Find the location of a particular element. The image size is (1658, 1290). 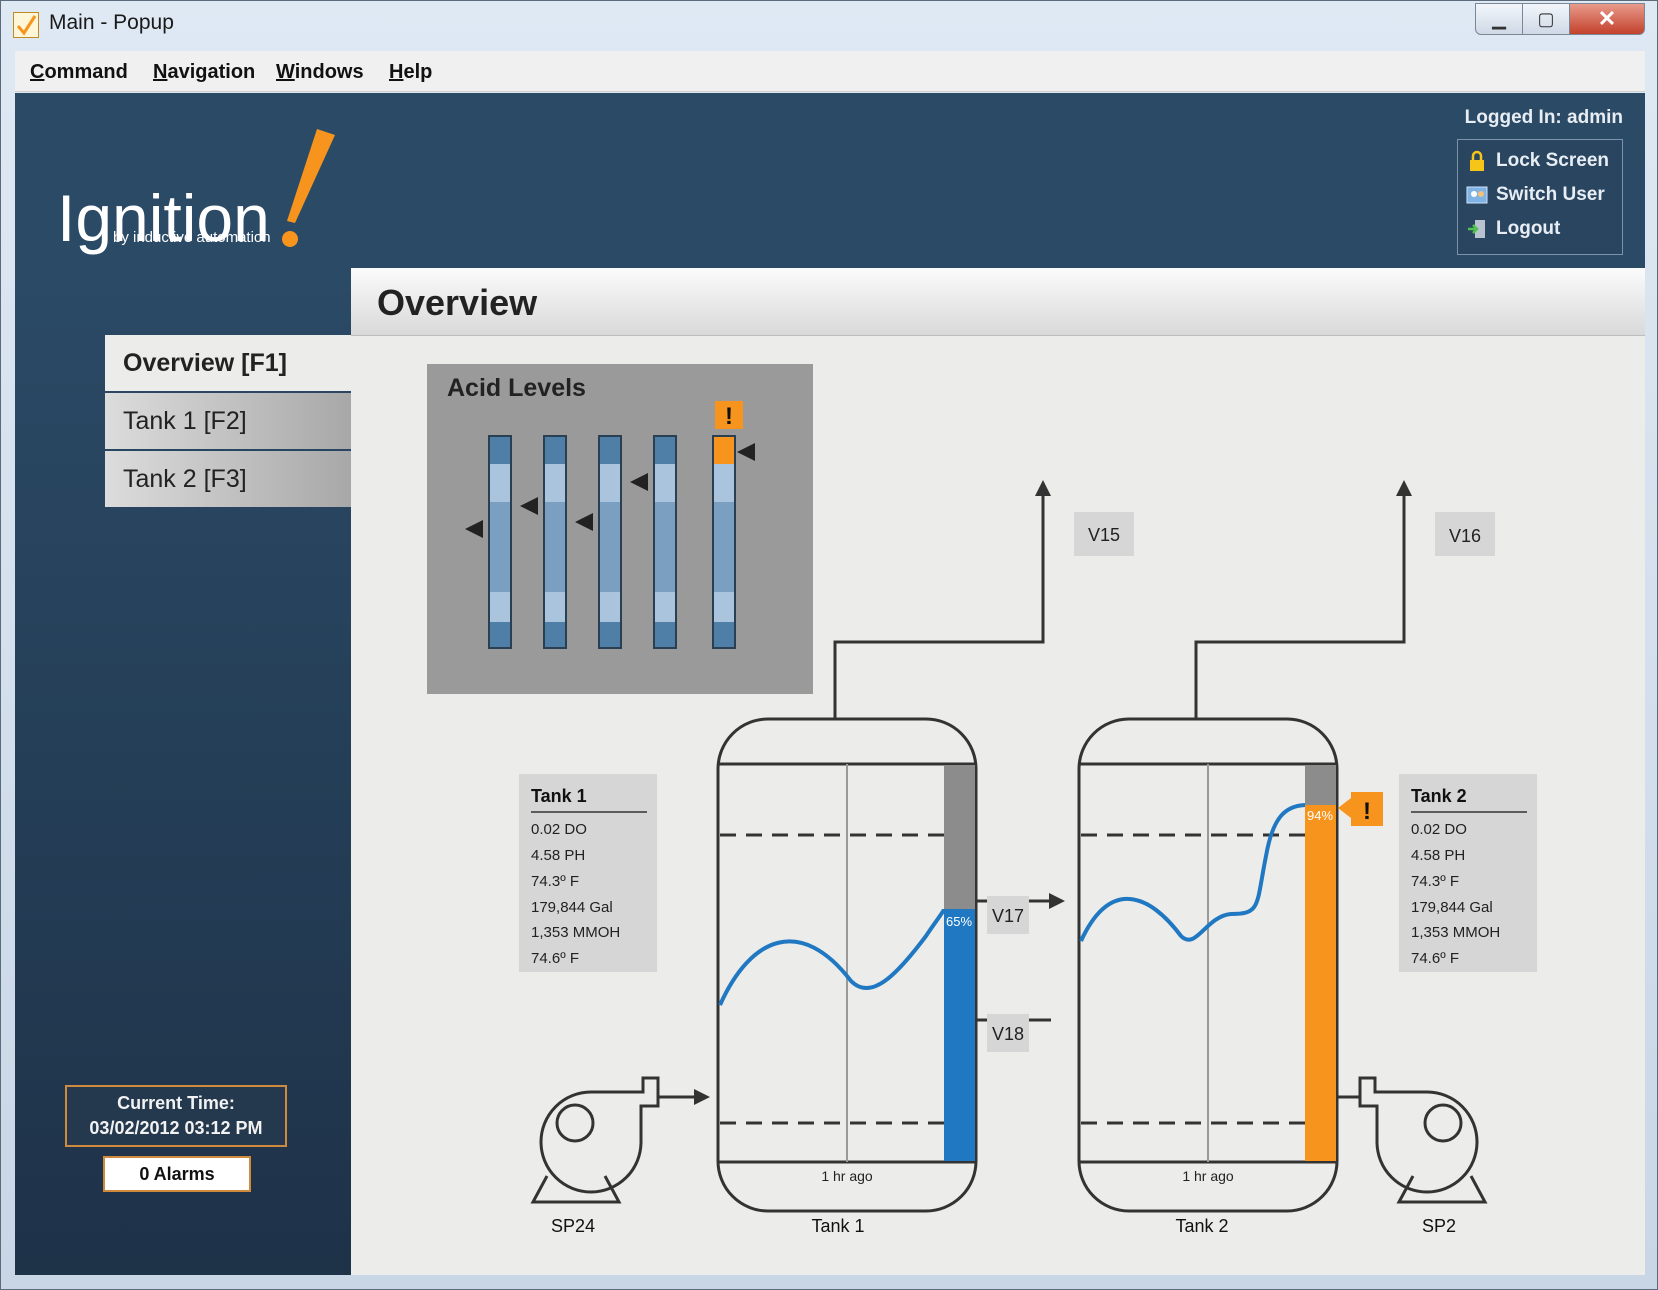

window-title: Main - Popup is located at coordinates (111, 22).